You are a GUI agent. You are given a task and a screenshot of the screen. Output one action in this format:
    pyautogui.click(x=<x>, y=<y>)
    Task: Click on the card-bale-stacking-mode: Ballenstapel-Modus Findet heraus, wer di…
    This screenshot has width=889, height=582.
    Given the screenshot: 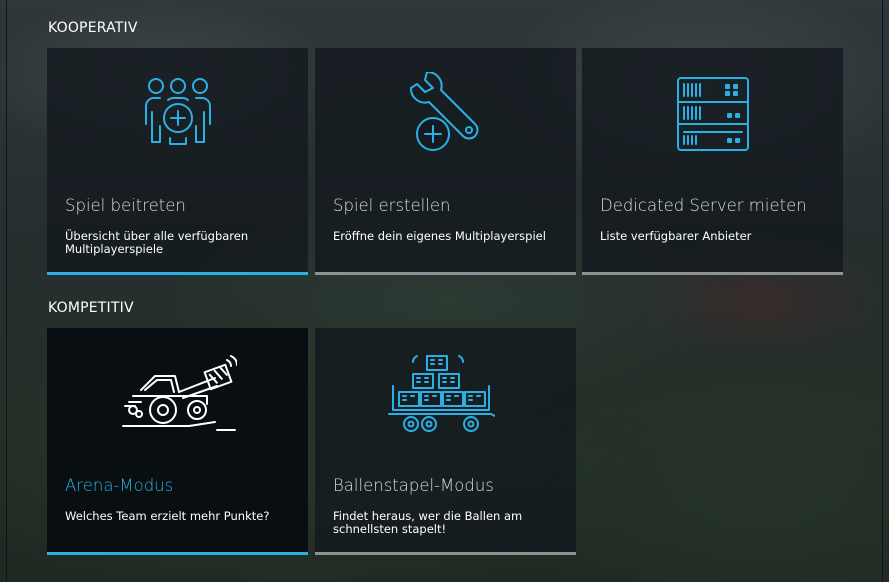 What is the action you would take?
    pyautogui.click(x=445, y=441)
    